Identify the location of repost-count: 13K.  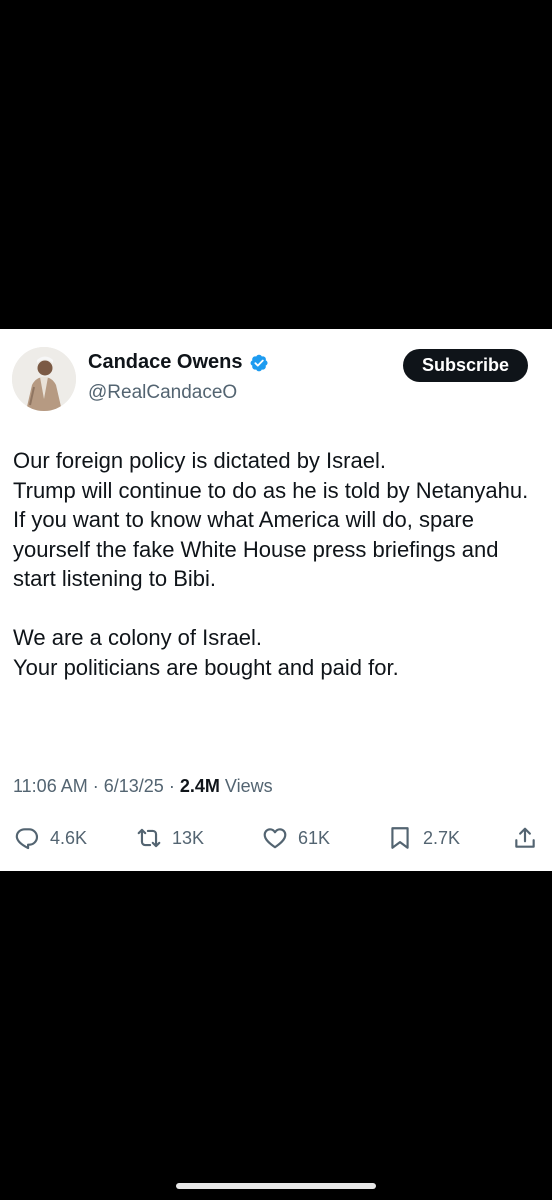
(188, 837).